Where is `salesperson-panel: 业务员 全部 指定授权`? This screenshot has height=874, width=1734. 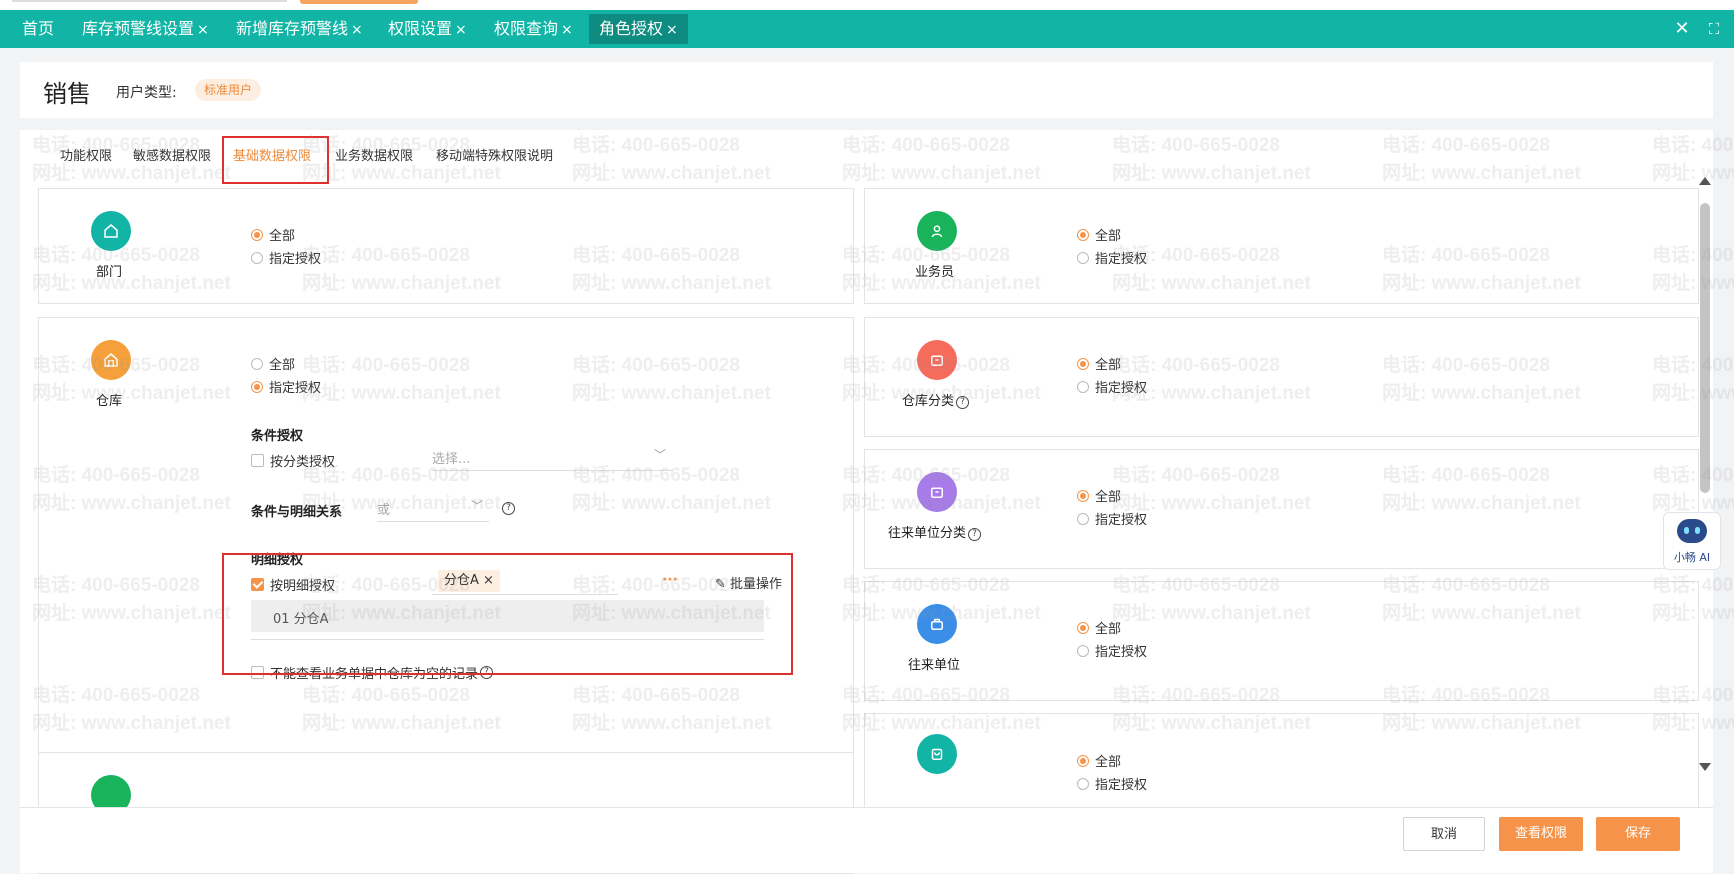
salesperson-panel: 业务员 全部 指定授权 is located at coordinates (1281, 246).